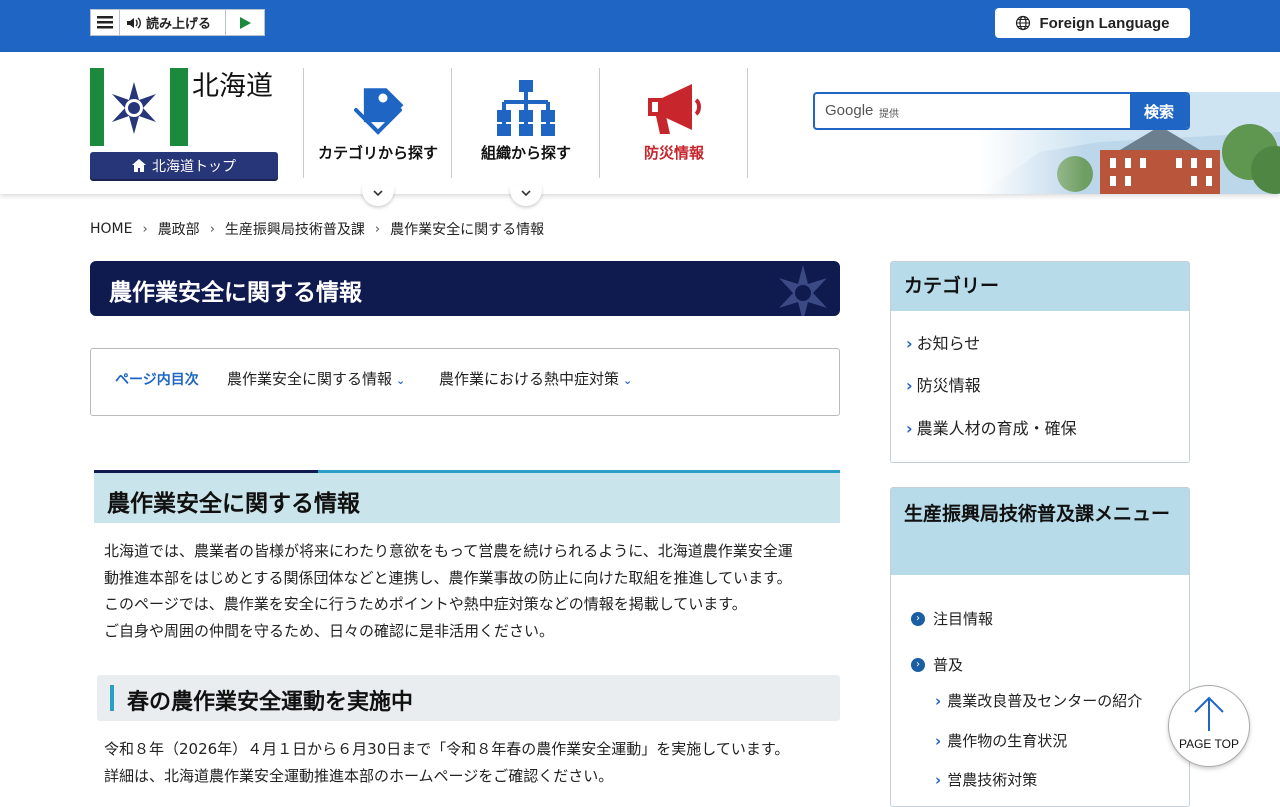  What do you see at coordinates (1001, 111) in the screenshot?
I see `site-search: Google 提供 検索` at bounding box center [1001, 111].